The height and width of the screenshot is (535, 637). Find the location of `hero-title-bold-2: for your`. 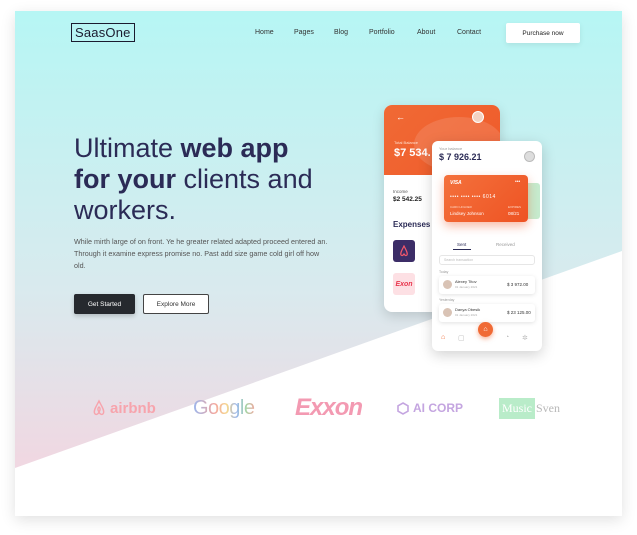

hero-title-bold-2: for your is located at coordinates (125, 179).